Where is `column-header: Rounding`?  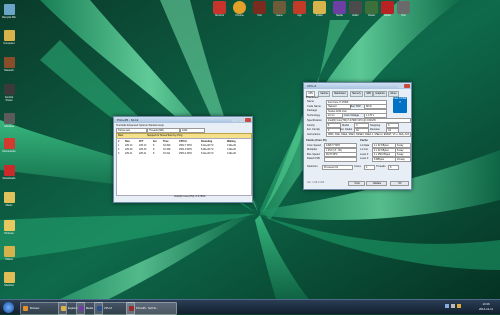
column-header: Rounding is located at coordinates (207, 141).